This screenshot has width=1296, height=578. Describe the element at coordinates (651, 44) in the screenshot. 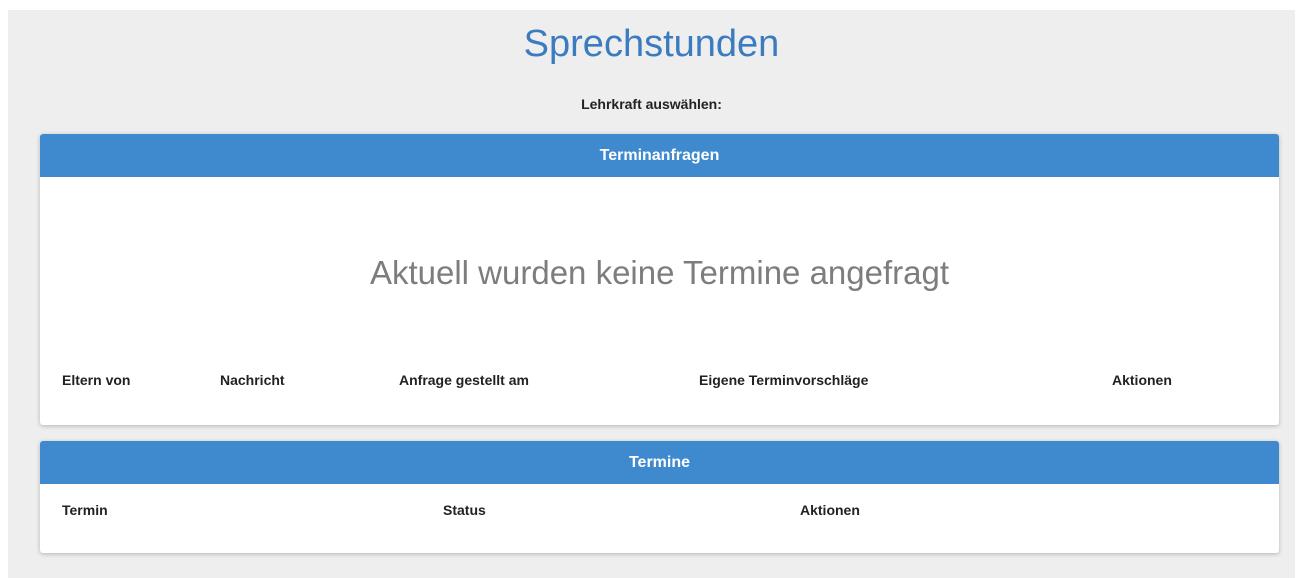

I see `page-title: Sprechstunden` at that location.